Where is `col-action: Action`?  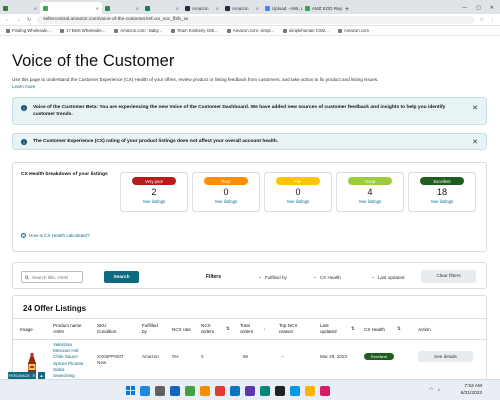 col-action: Action is located at coordinates (424, 329).